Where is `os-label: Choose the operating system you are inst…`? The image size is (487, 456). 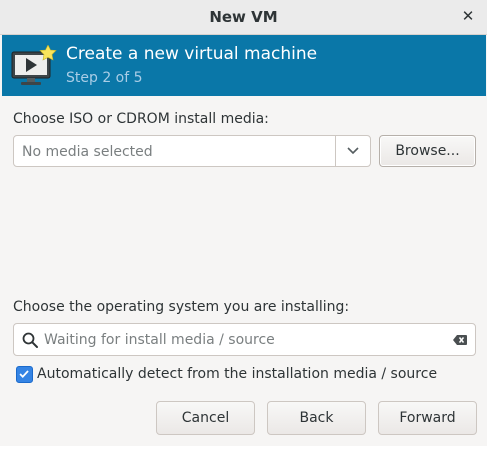 os-label: Choose the operating system you are inst… is located at coordinates (181, 307).